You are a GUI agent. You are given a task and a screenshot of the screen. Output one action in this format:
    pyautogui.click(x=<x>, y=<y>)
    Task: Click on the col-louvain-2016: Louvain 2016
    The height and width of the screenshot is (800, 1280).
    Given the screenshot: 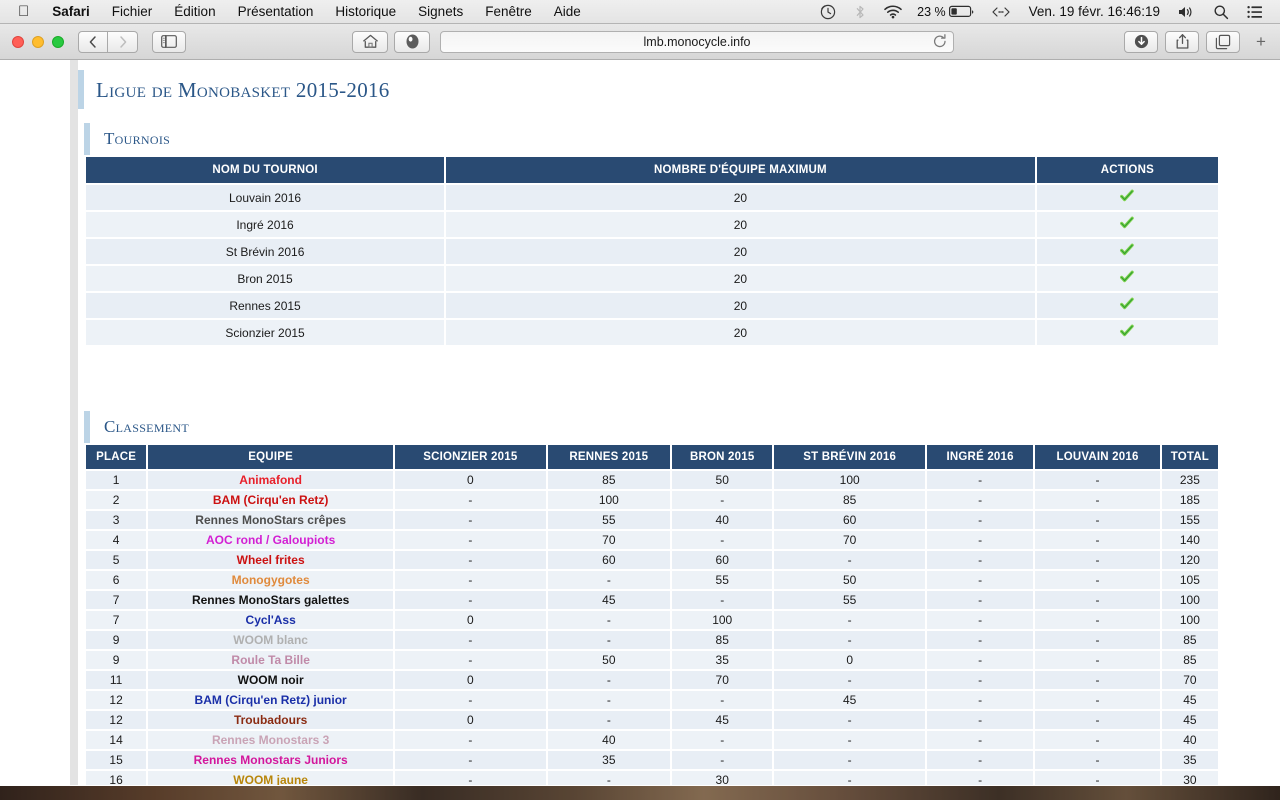 What is the action you would take?
    pyautogui.click(x=1097, y=457)
    